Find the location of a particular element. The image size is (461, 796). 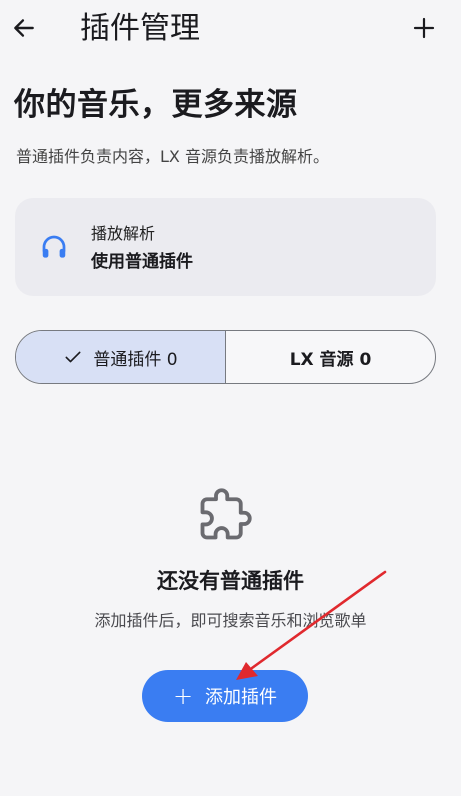

empty-state-description: 添加插件后，即可搜索音乐和浏览歌单 is located at coordinates (230, 620).